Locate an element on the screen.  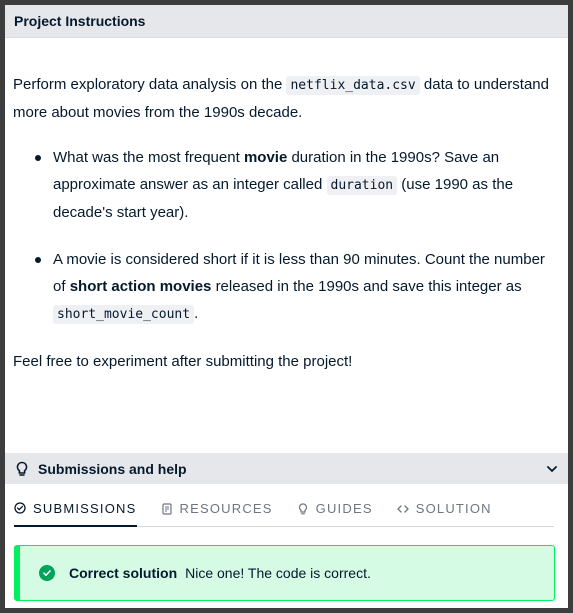
document-icon is located at coordinates (167, 508).